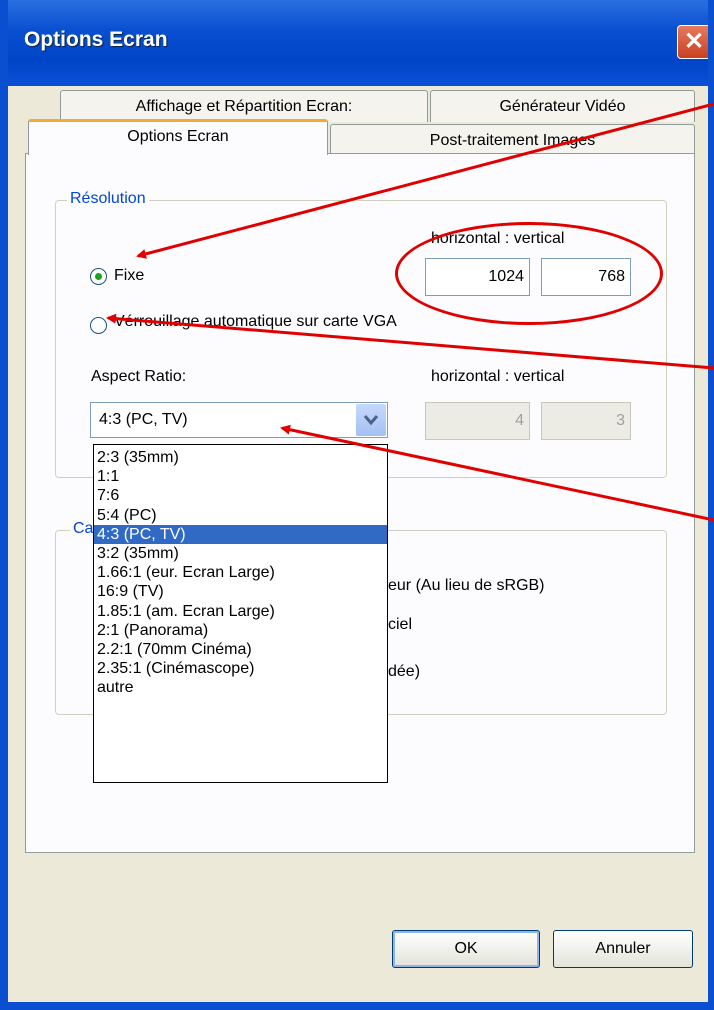  Describe the element at coordinates (497, 473) in the screenshot. I see `arrow-to-aspect-combo` at that location.